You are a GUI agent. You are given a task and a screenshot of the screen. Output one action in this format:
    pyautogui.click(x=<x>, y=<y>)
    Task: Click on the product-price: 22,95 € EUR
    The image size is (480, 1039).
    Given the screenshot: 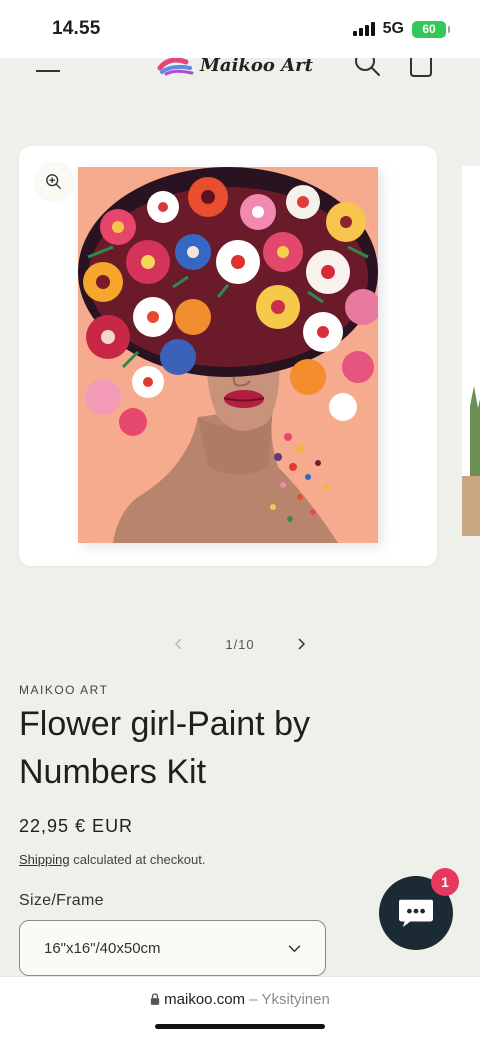 What is the action you would take?
    pyautogui.click(x=76, y=826)
    